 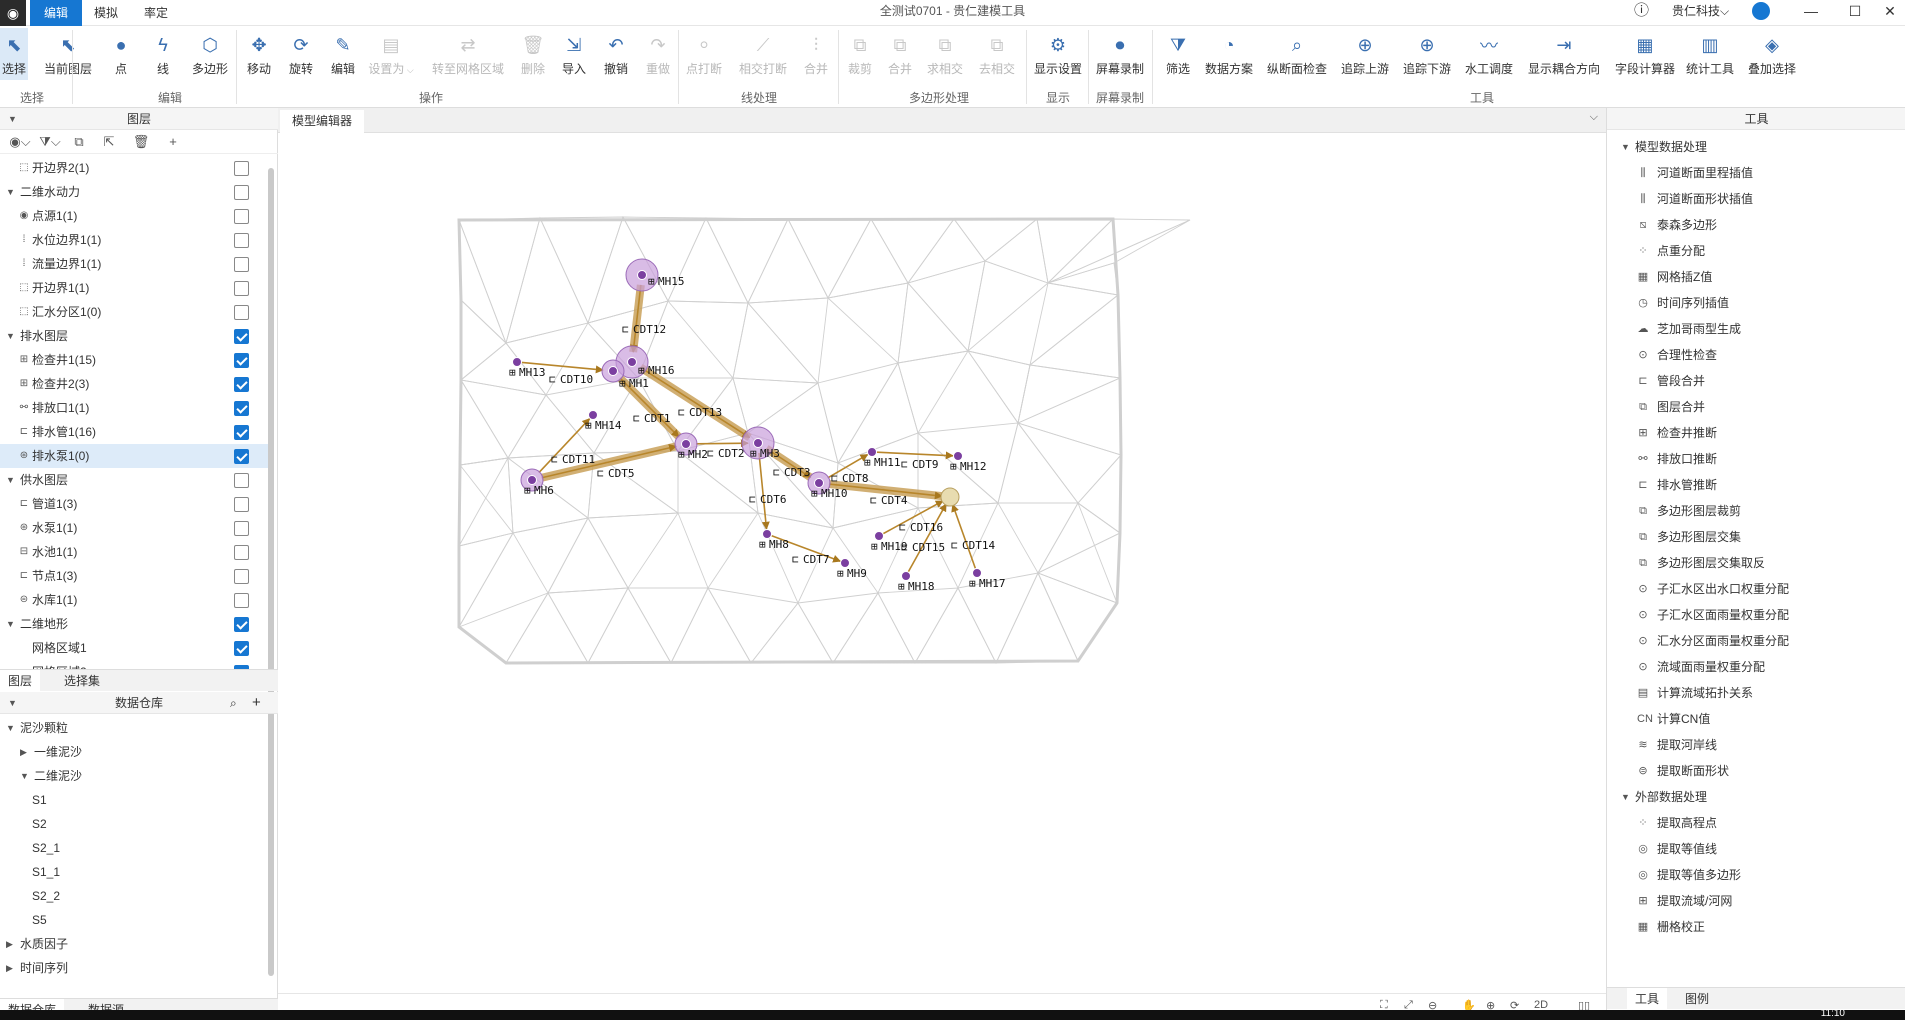 What do you see at coordinates (1761, 11) in the screenshot?
I see `avatar` at bounding box center [1761, 11].